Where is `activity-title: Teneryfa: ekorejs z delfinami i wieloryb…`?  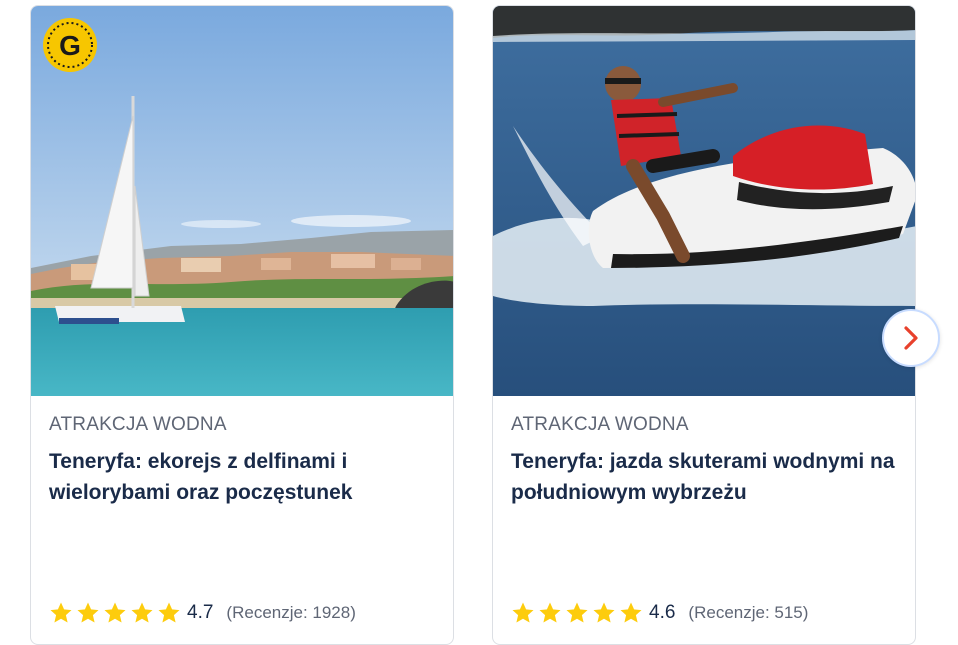 activity-title: Teneryfa: ekorejs z delfinami i wieloryb… is located at coordinates (242, 477).